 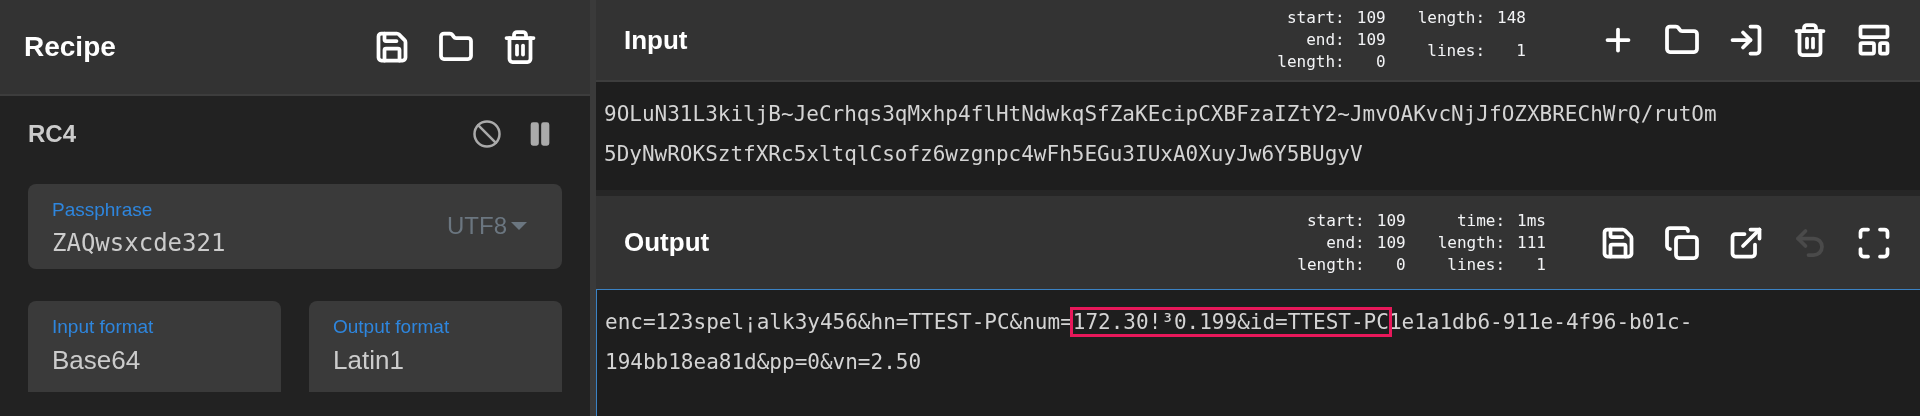 What do you see at coordinates (519, 226) in the screenshot?
I see `caret-icon` at bounding box center [519, 226].